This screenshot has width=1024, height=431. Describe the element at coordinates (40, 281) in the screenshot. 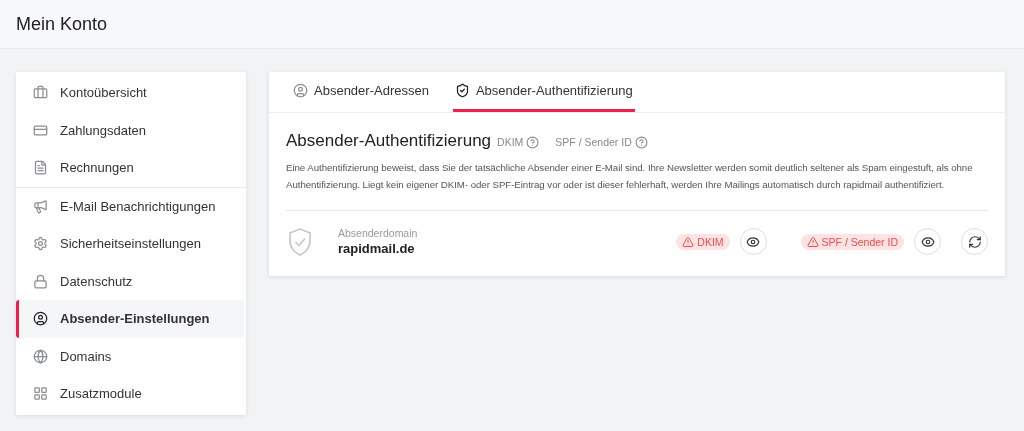

I see `lock-icon` at that location.